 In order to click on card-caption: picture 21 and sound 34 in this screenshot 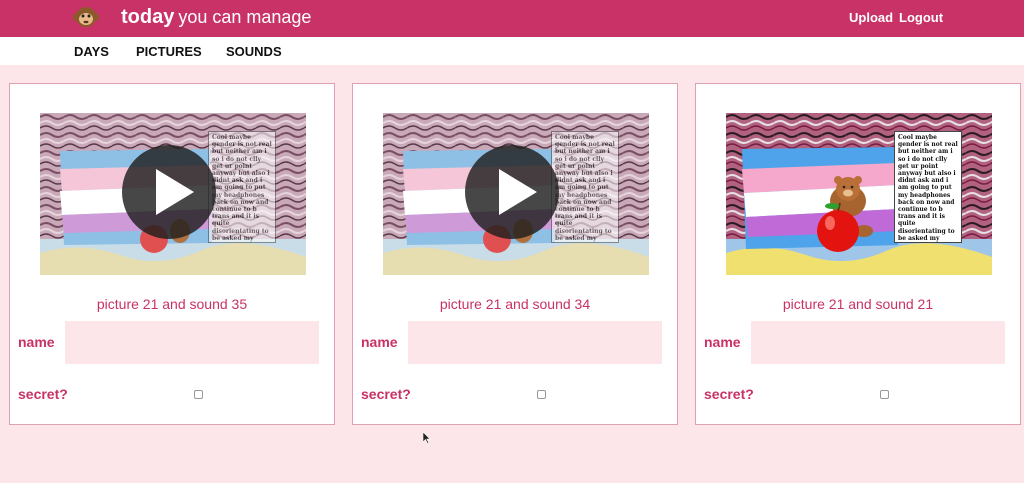, I will do `click(515, 304)`.